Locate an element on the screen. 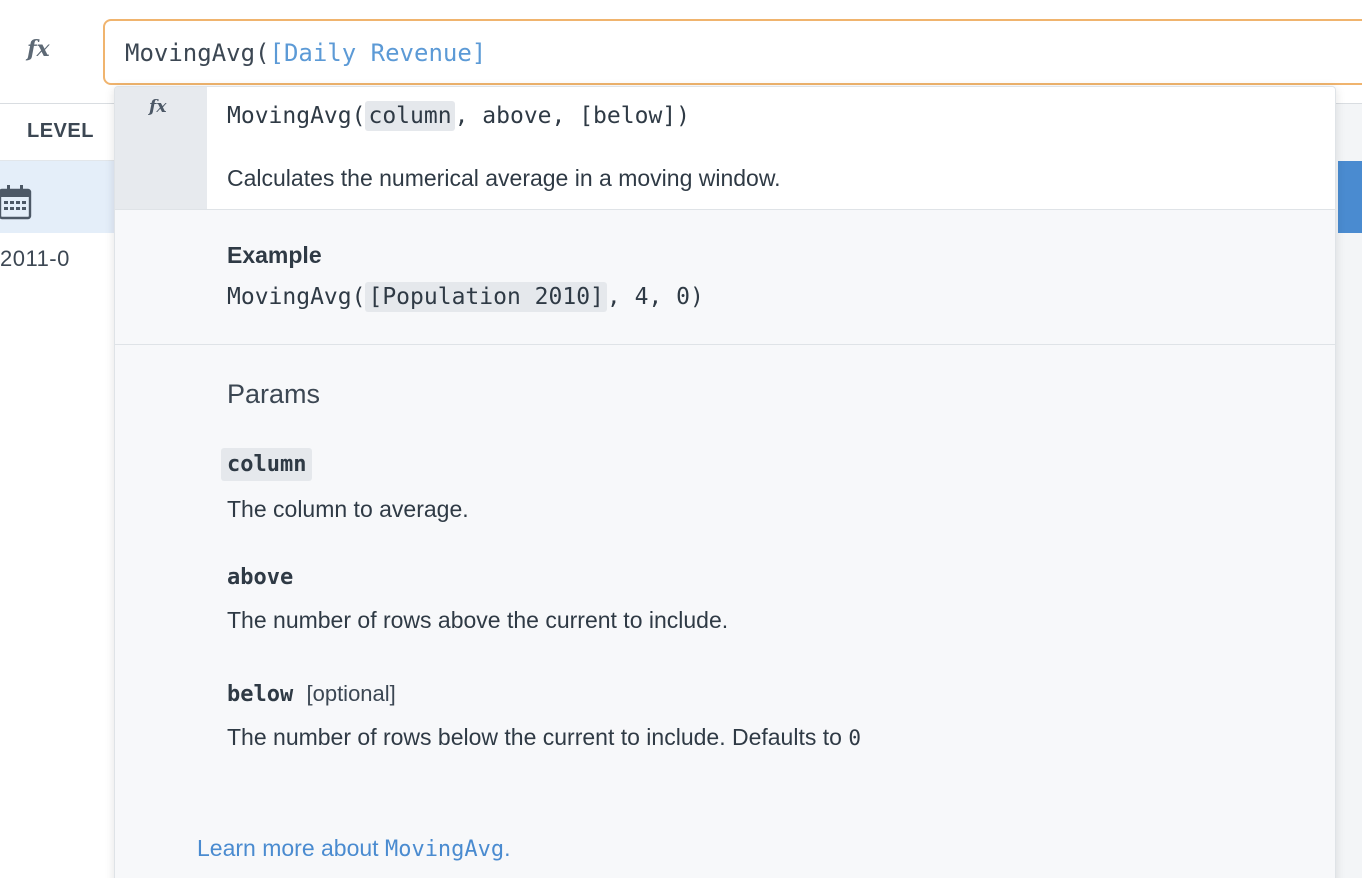 This screenshot has width=1362, height=878. param-name-column: column is located at coordinates (267, 464).